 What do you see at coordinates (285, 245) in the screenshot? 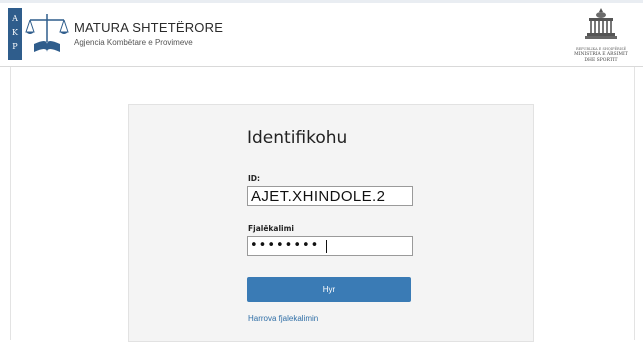
I see `password-input-value: ••••••••` at bounding box center [285, 245].